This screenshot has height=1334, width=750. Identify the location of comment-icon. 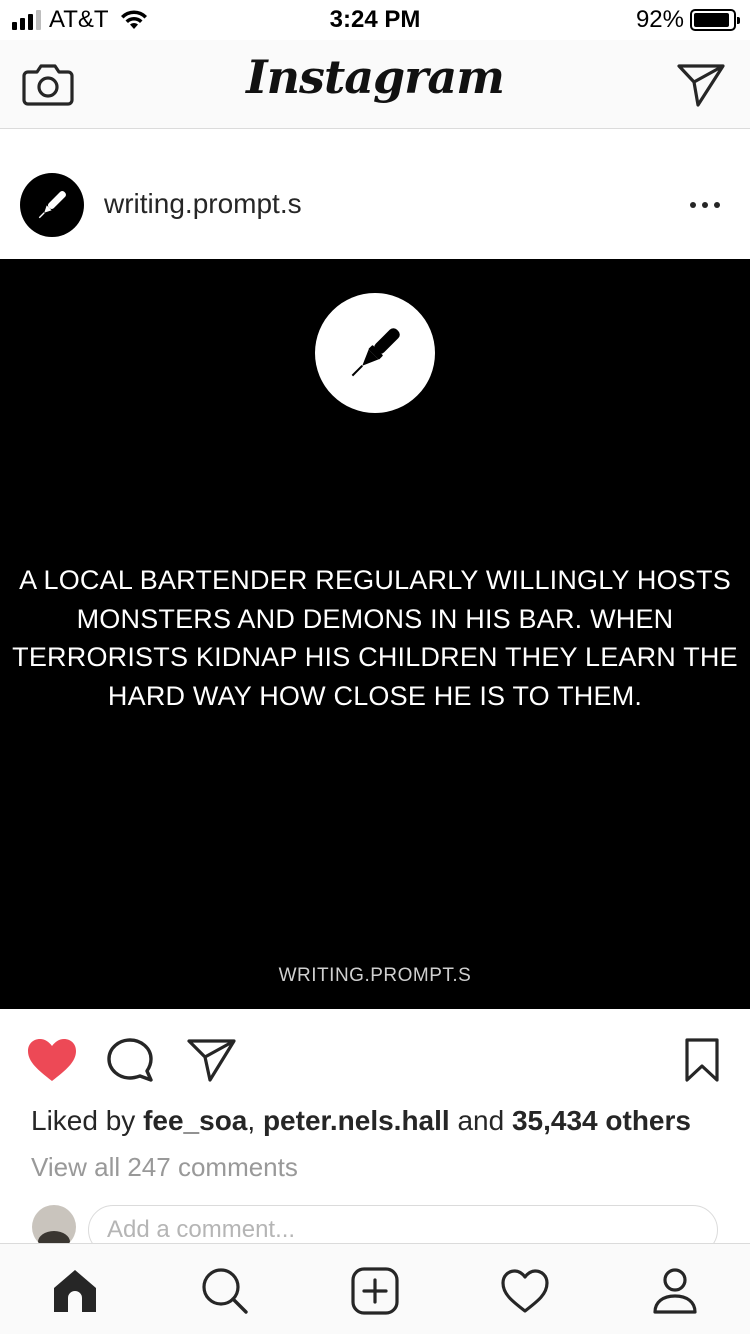
(132, 1060).